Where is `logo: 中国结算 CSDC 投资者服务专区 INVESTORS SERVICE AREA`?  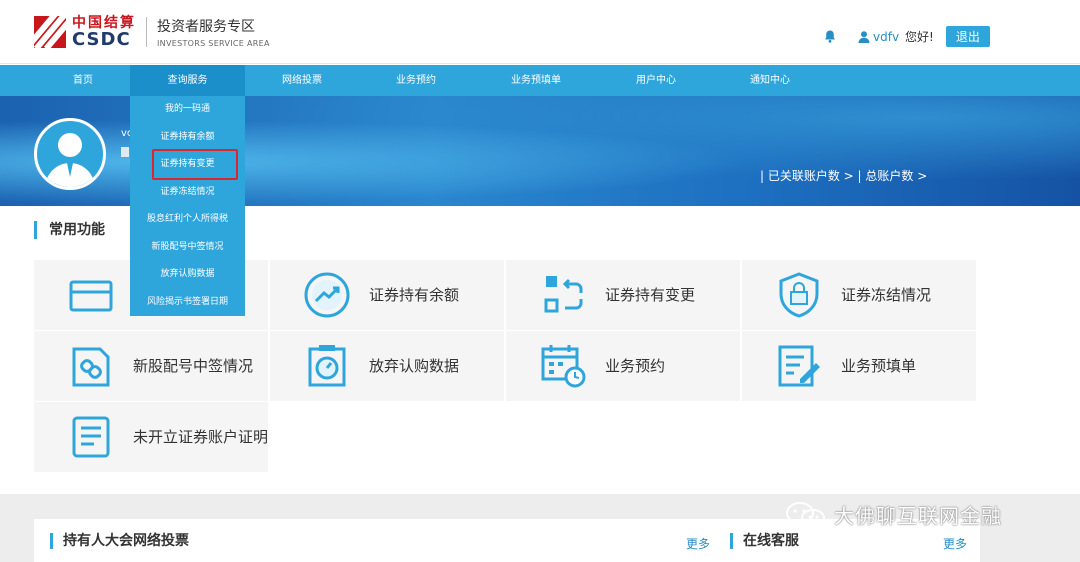
logo: 中国结算 CSDC 投资者服务专区 INVESTORS SERVICE AREA is located at coordinates (152, 32).